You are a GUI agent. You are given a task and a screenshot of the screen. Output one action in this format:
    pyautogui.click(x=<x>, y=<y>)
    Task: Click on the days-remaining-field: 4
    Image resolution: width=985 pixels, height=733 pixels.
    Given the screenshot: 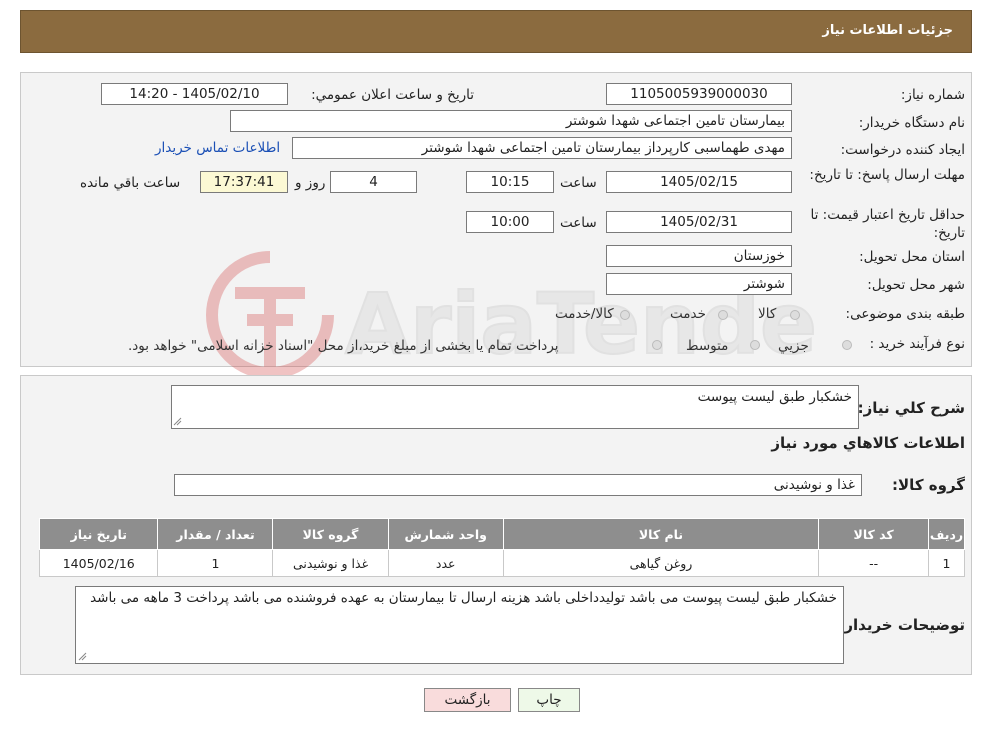 What is the action you would take?
    pyautogui.click(x=373, y=182)
    